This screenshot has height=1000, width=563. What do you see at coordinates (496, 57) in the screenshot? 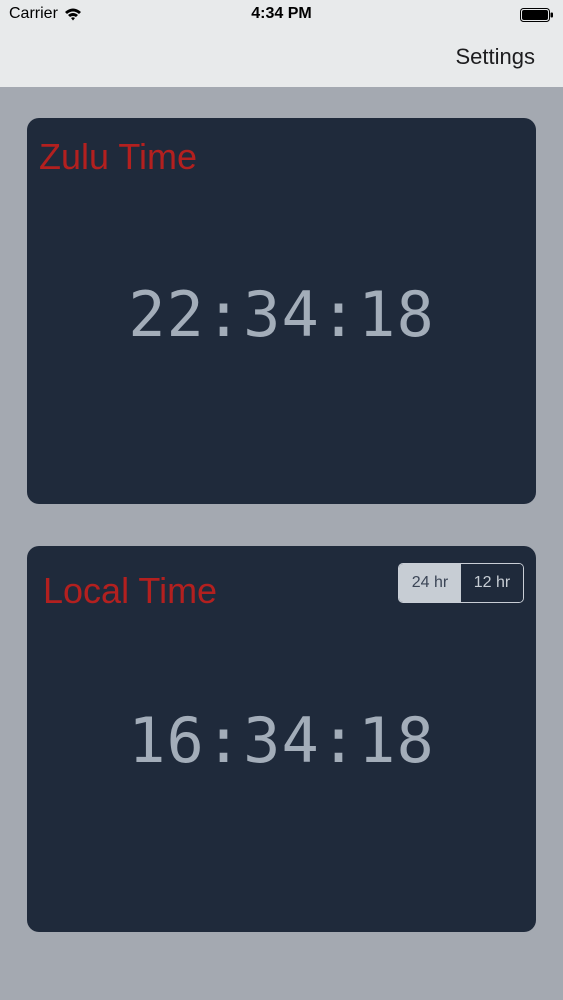
I see `settings-button: Settings` at bounding box center [496, 57].